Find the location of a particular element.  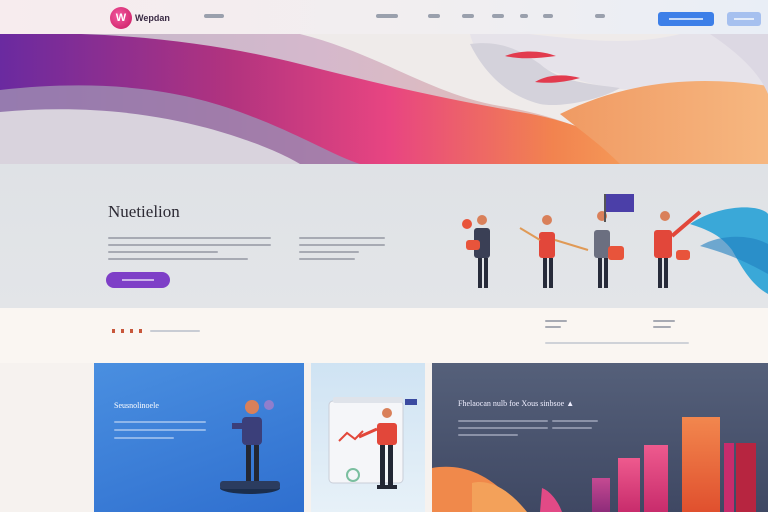

analytics-illustration is located at coordinates (372, 443).